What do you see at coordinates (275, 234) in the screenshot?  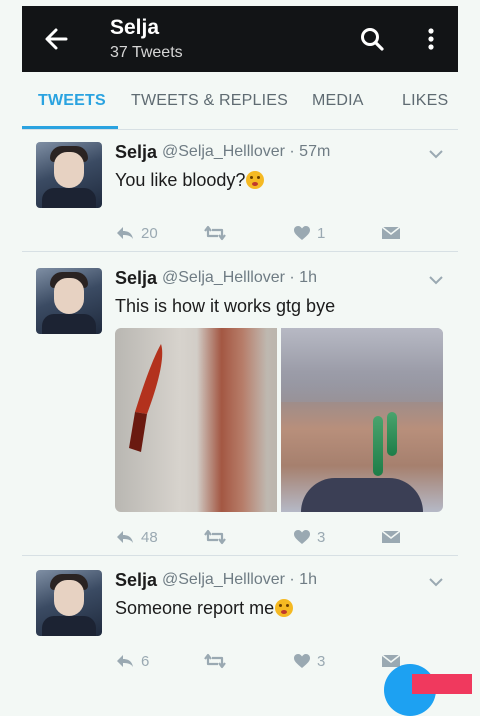 I see `tweet-actions: 20 1` at bounding box center [275, 234].